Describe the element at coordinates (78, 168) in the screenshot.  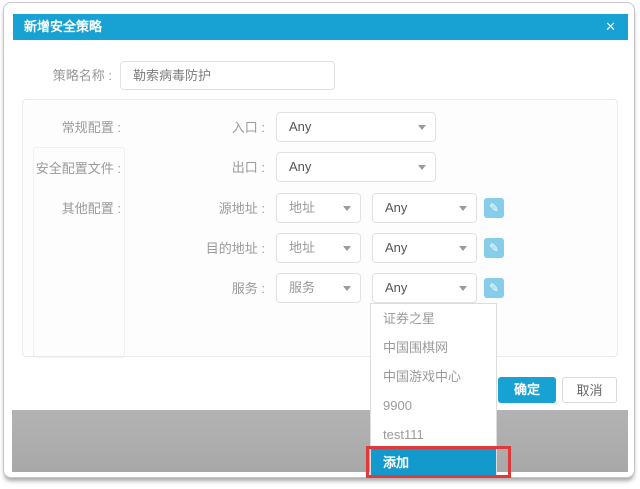
I see `section-security-profile-label: 安全配置文件 :` at that location.